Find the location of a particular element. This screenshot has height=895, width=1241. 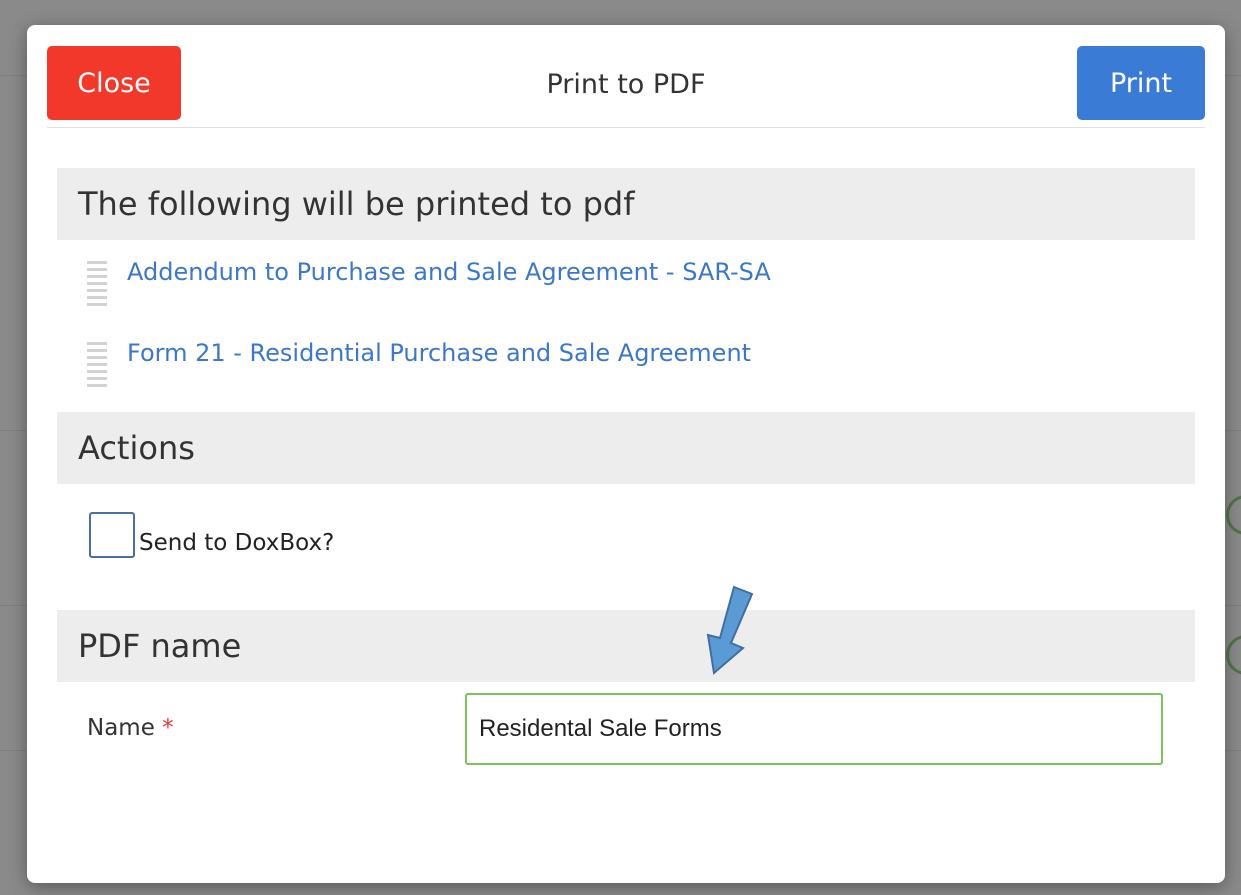

down-arrow-icon is located at coordinates (730, 630).